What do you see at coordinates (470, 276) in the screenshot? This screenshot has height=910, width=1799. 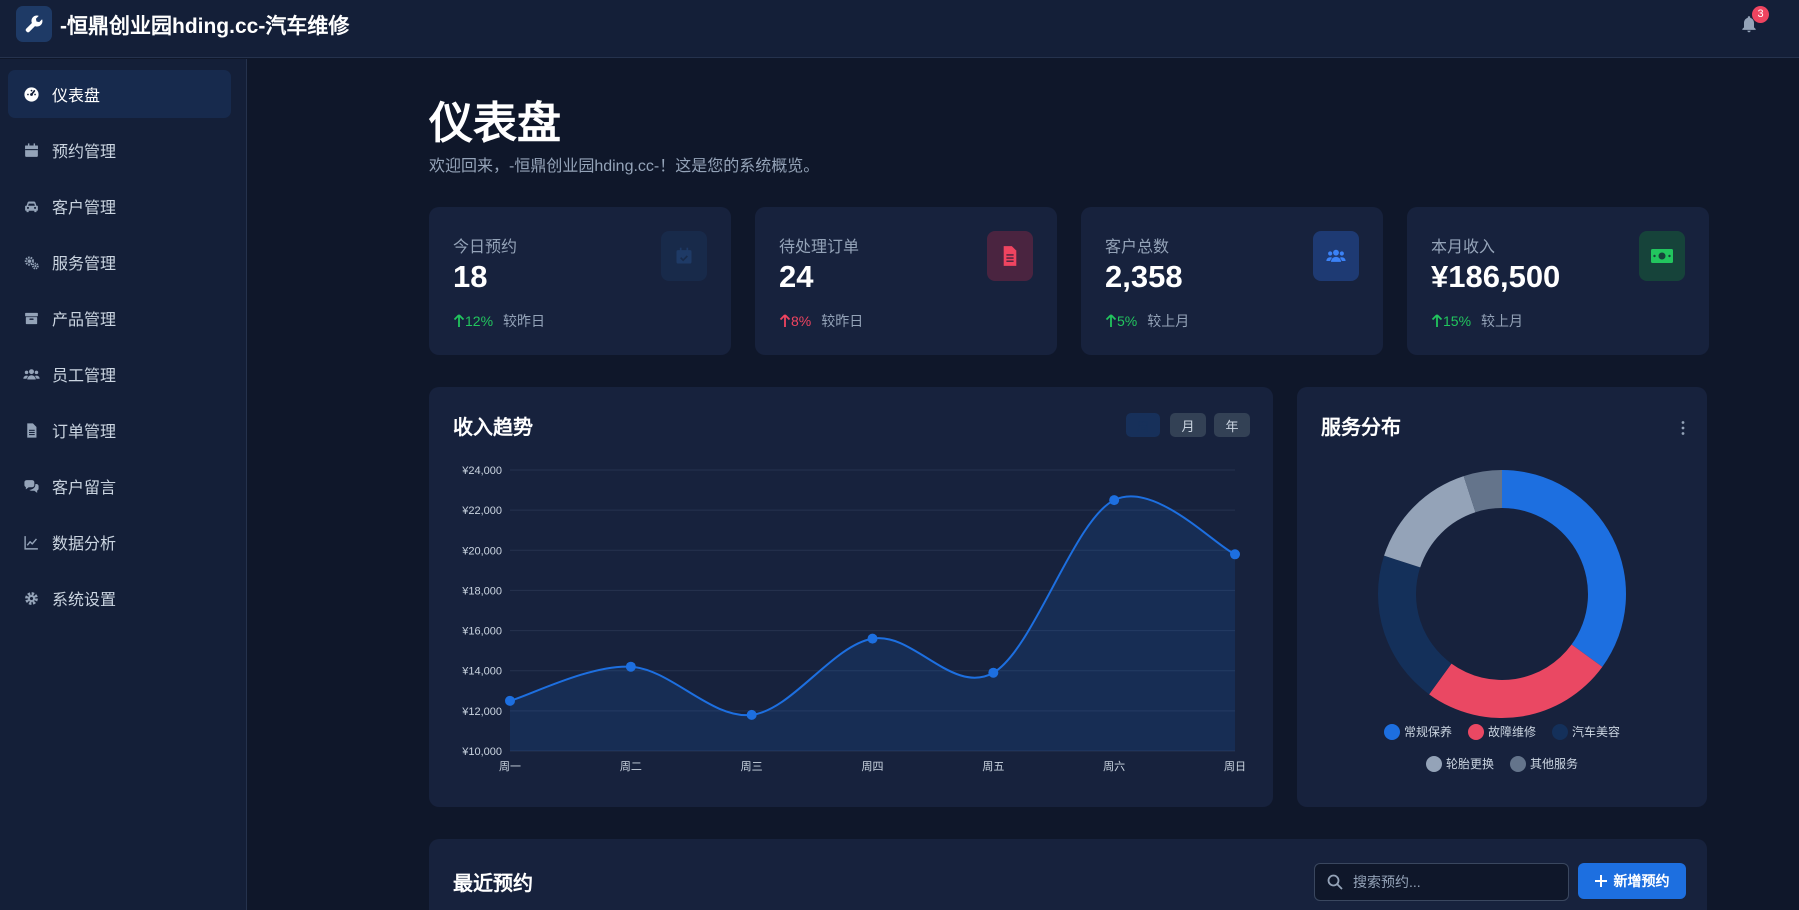 I see `stat-value: 18` at bounding box center [470, 276].